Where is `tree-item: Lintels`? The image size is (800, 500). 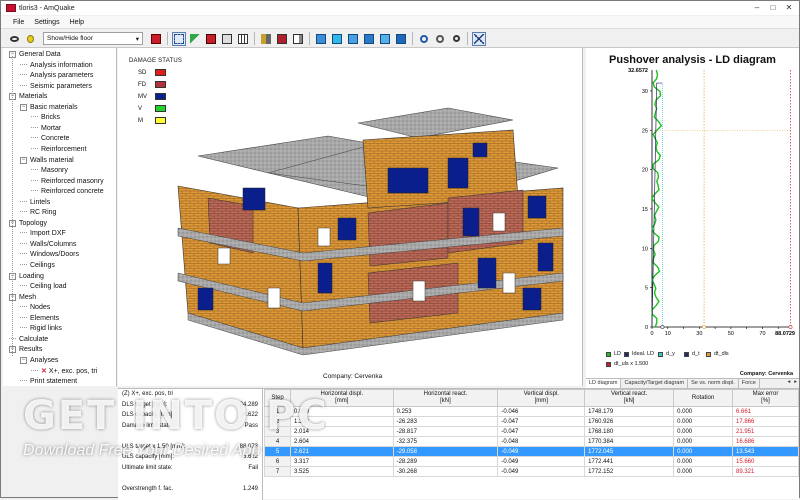
tree-item: Lintels is located at coordinates (35, 203).